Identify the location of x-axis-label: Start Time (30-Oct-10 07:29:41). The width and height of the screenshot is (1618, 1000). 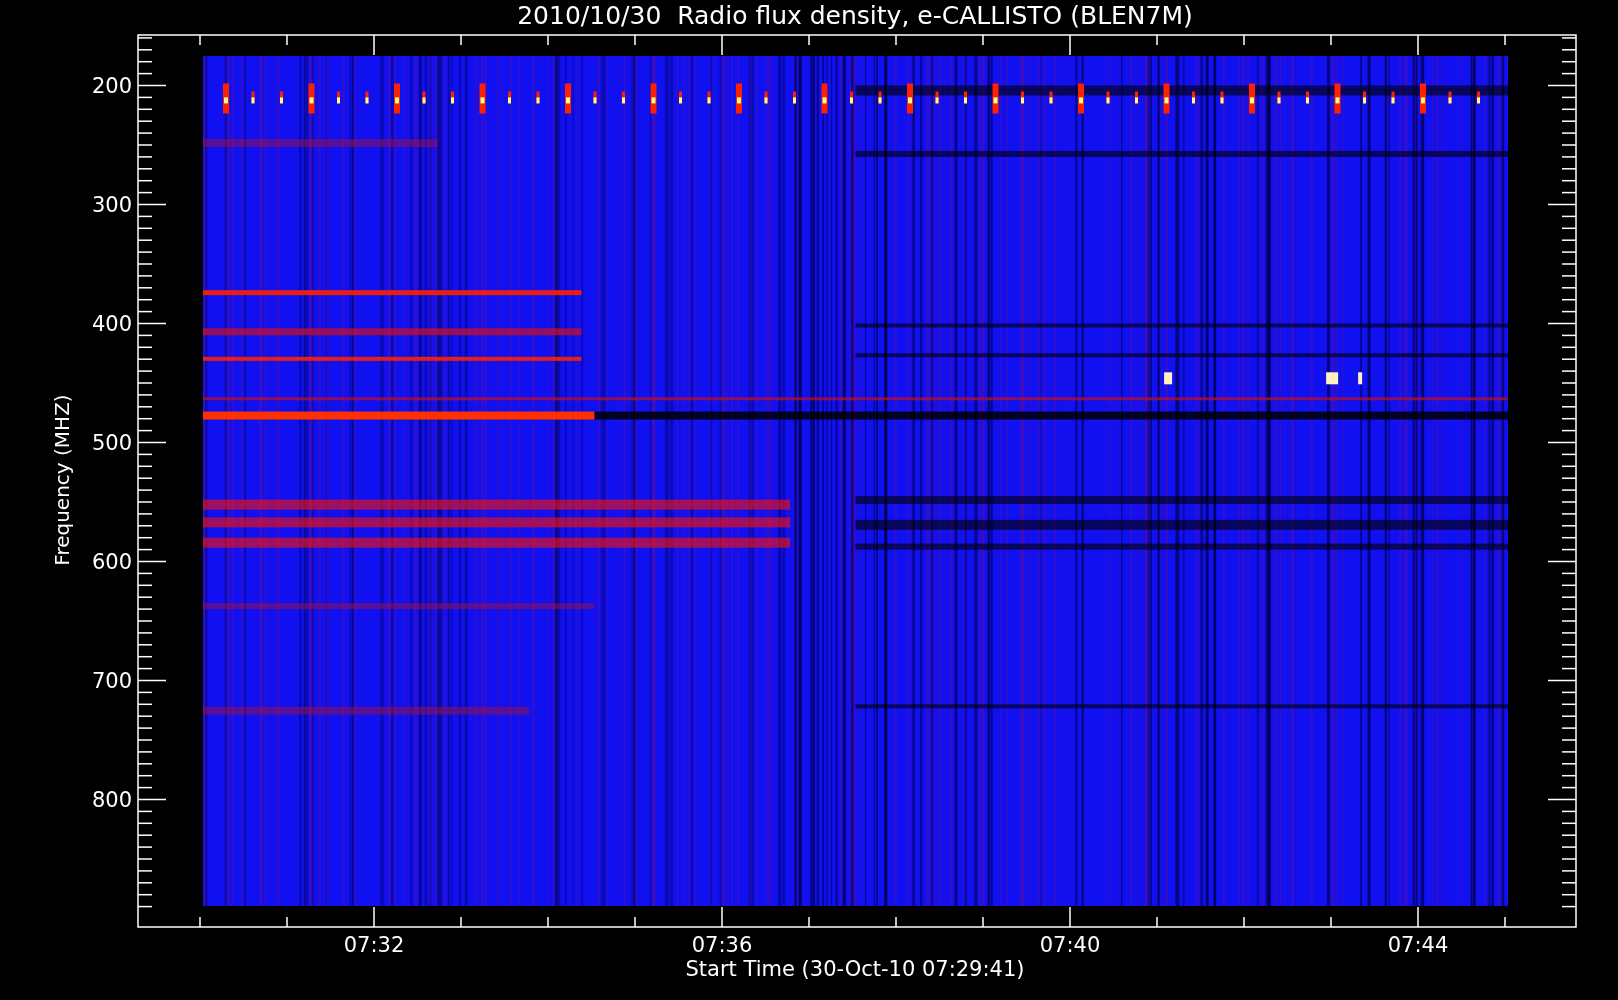
(855, 969).